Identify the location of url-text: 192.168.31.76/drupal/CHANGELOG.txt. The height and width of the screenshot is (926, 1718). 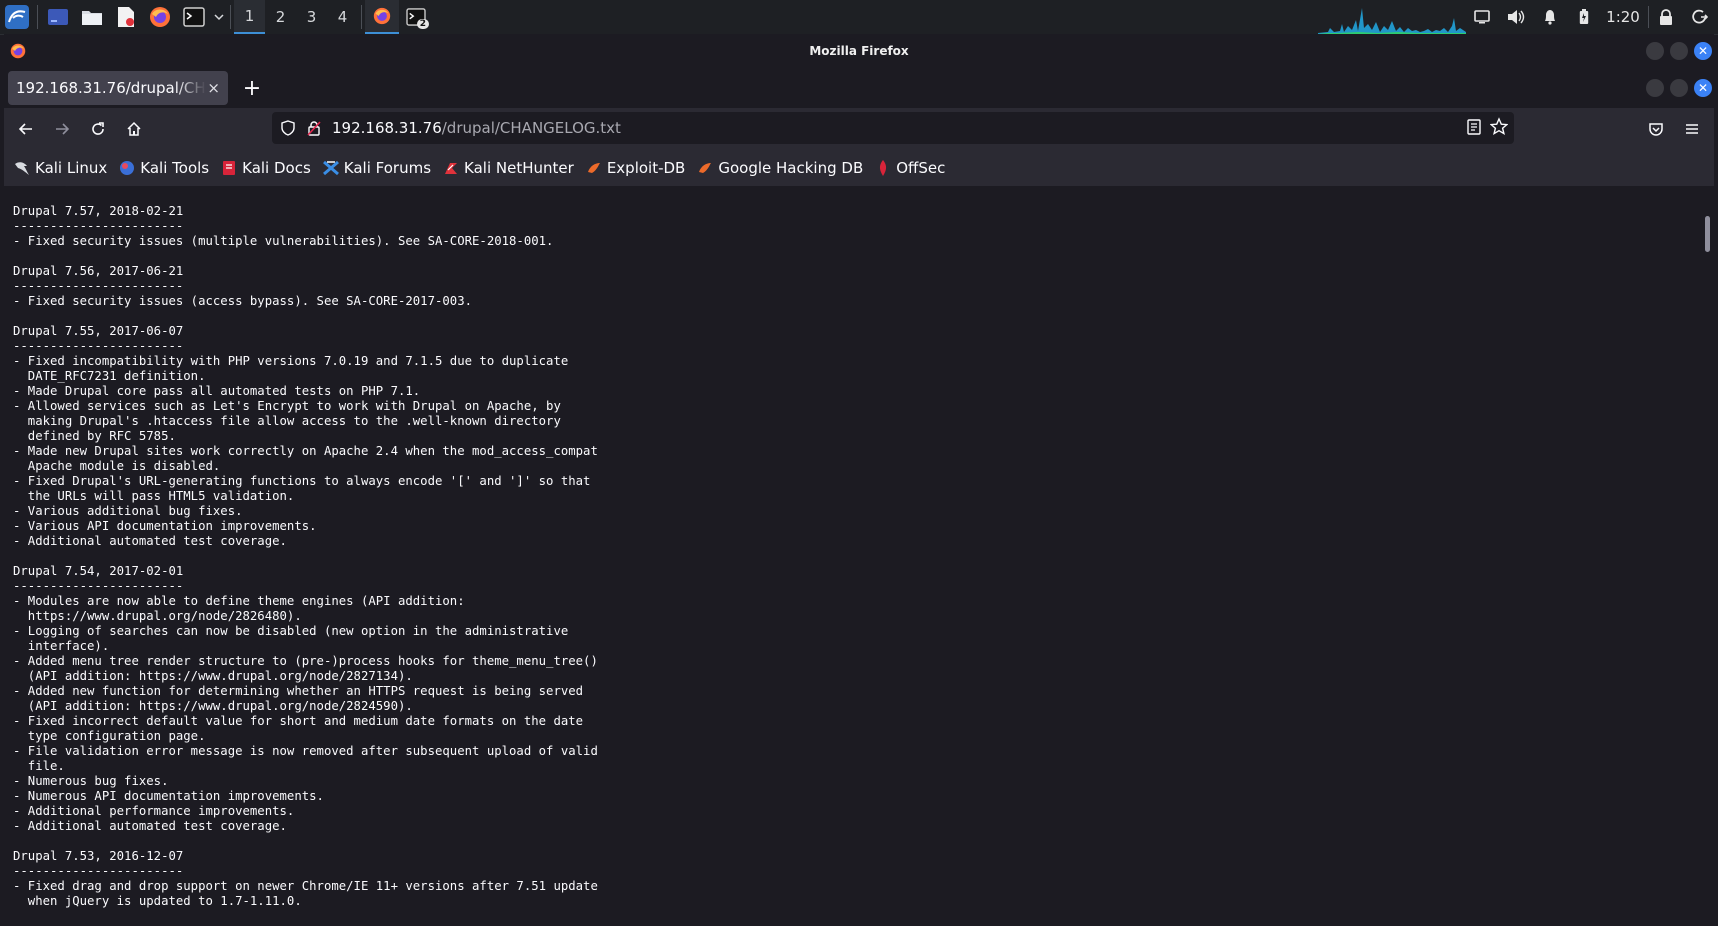
(476, 128).